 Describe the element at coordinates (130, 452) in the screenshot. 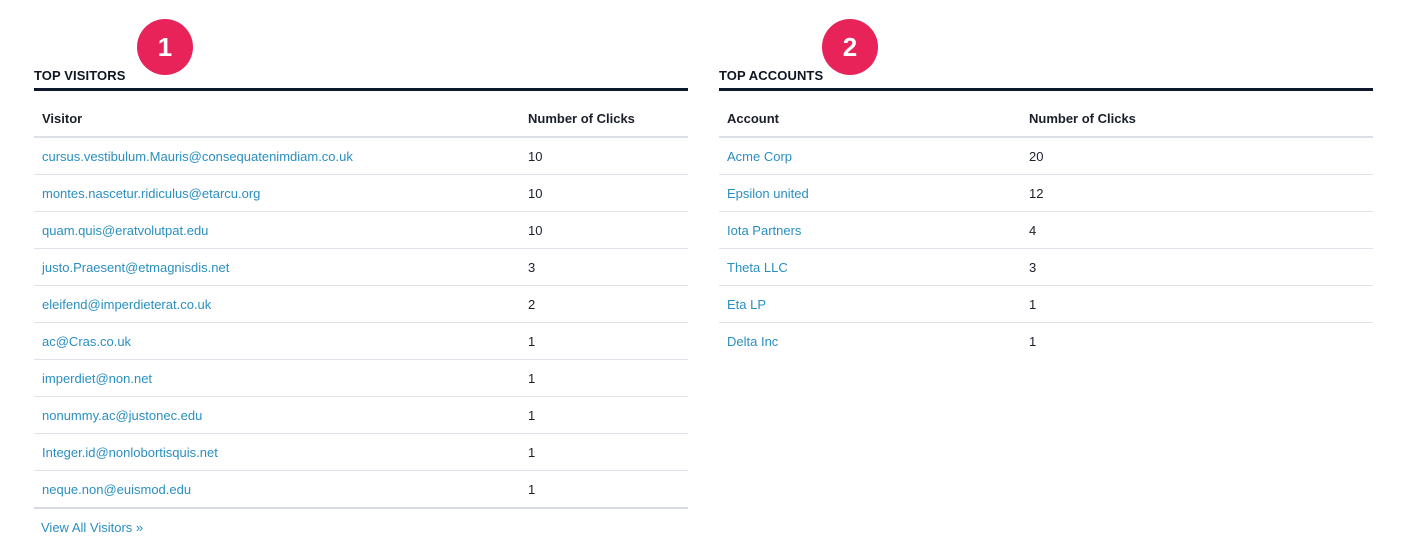

I see `visitor-link: Integer.id@nonlobortisquis.net` at that location.